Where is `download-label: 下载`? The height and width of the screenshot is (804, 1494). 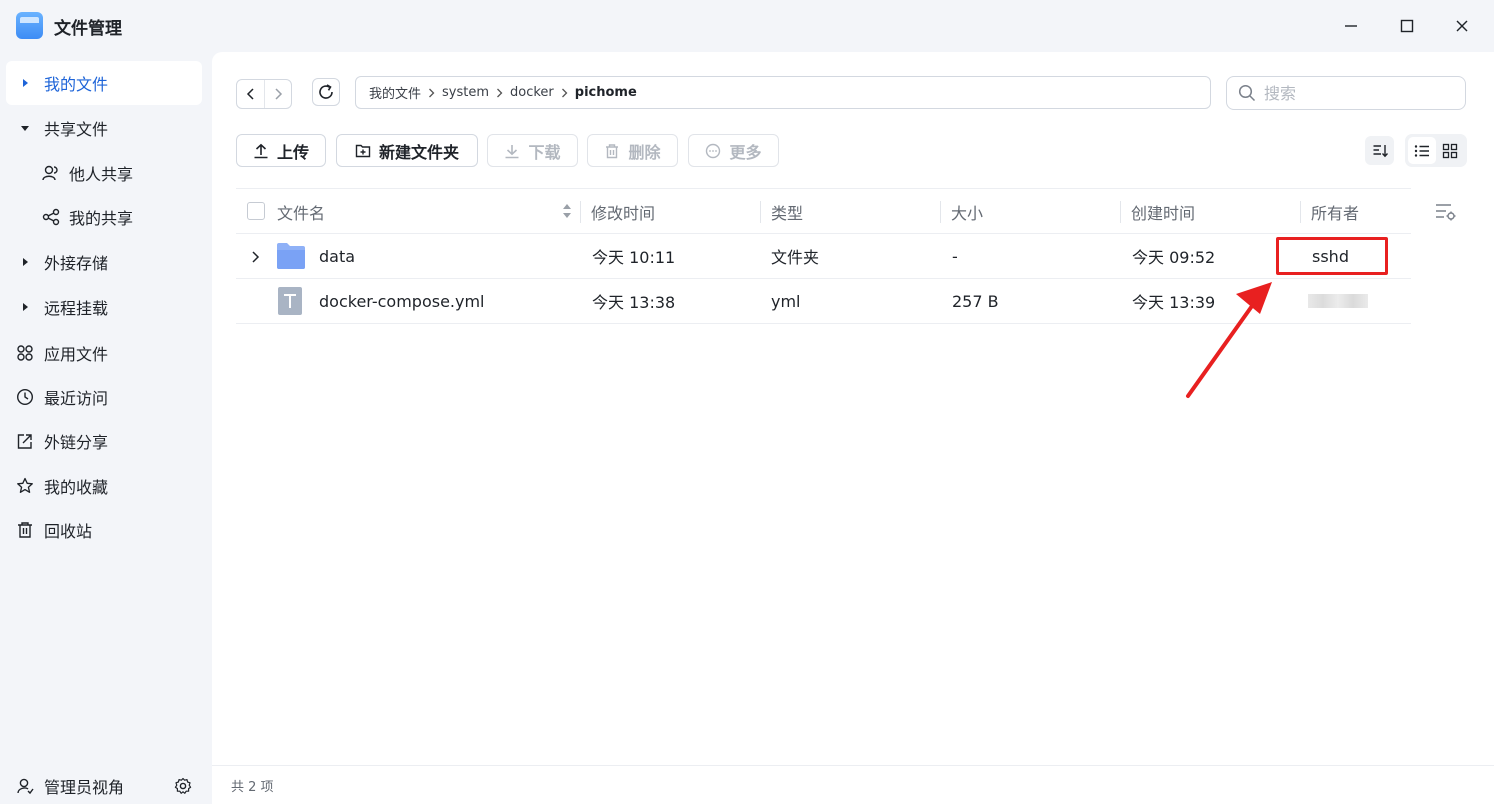
download-label: 下载 is located at coordinates (544, 152).